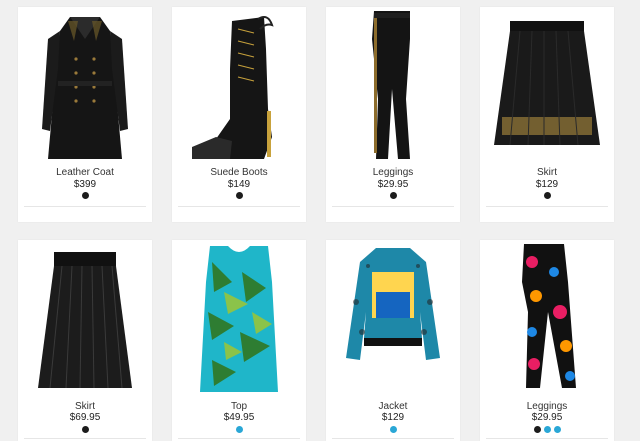 The image size is (640, 441). What do you see at coordinates (393, 406) in the screenshot?
I see `product-name: Jacket` at bounding box center [393, 406].